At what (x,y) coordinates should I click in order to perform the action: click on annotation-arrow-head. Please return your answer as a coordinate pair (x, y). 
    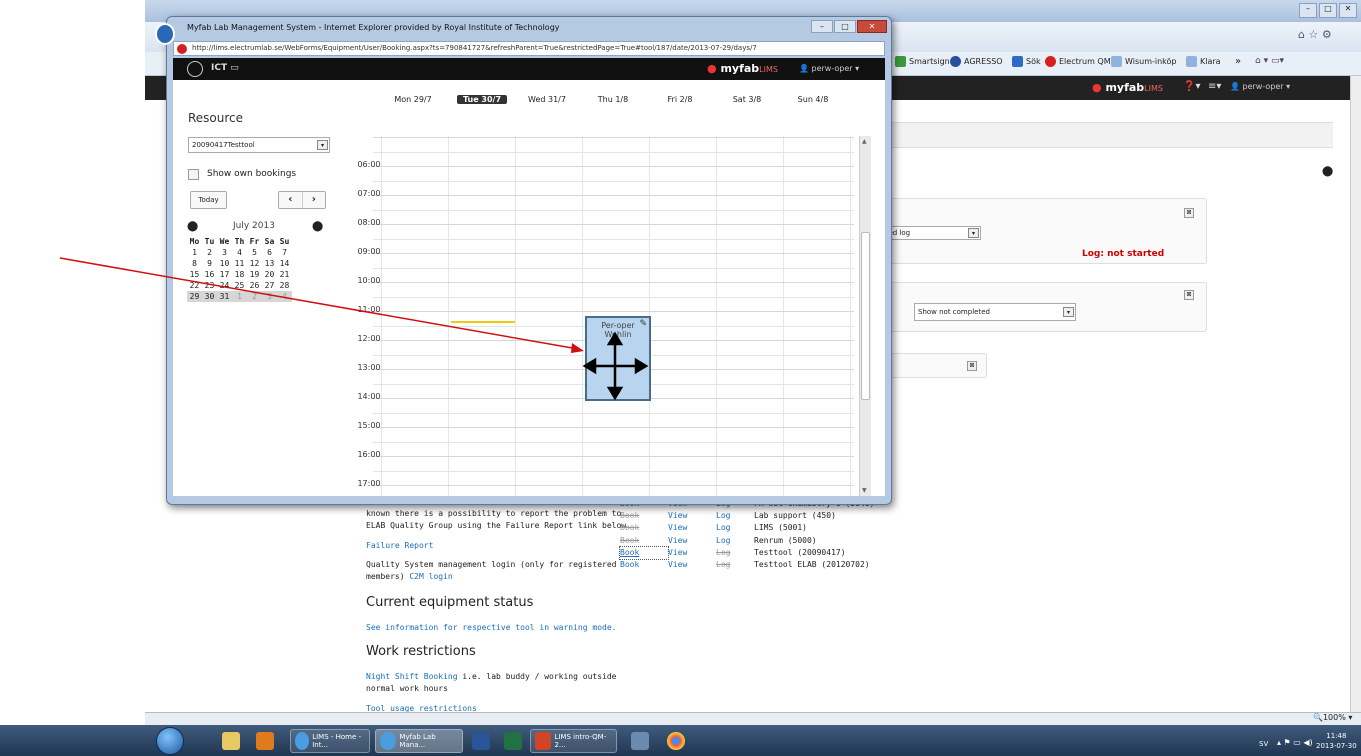
    Looking at the image, I should click on (577, 348).